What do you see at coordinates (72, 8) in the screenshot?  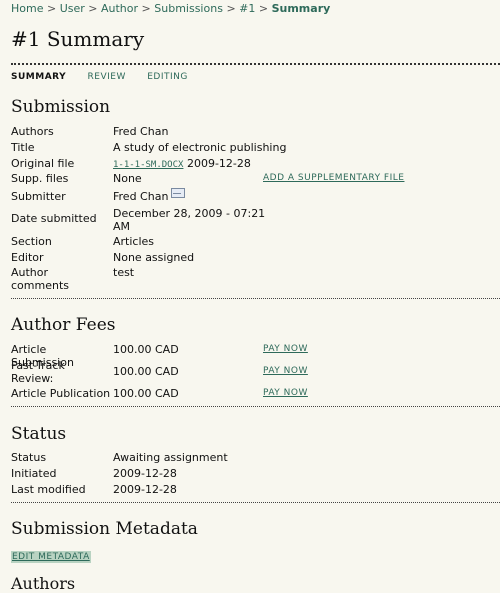 I see `breadcrumb-user: User` at bounding box center [72, 8].